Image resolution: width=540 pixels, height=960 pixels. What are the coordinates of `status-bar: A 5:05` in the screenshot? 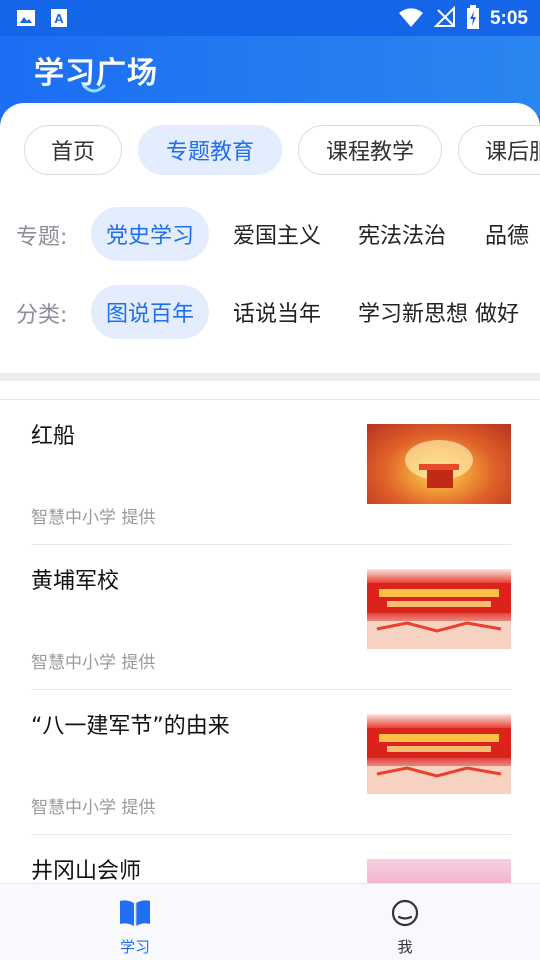 It's located at (270, 18).